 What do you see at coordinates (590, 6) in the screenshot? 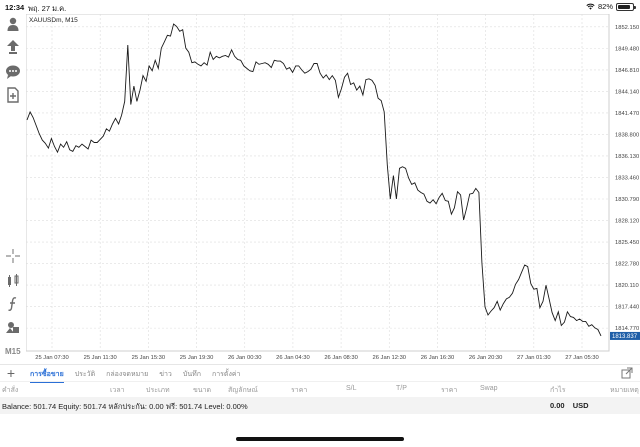
I see `wifi-icon` at bounding box center [590, 6].